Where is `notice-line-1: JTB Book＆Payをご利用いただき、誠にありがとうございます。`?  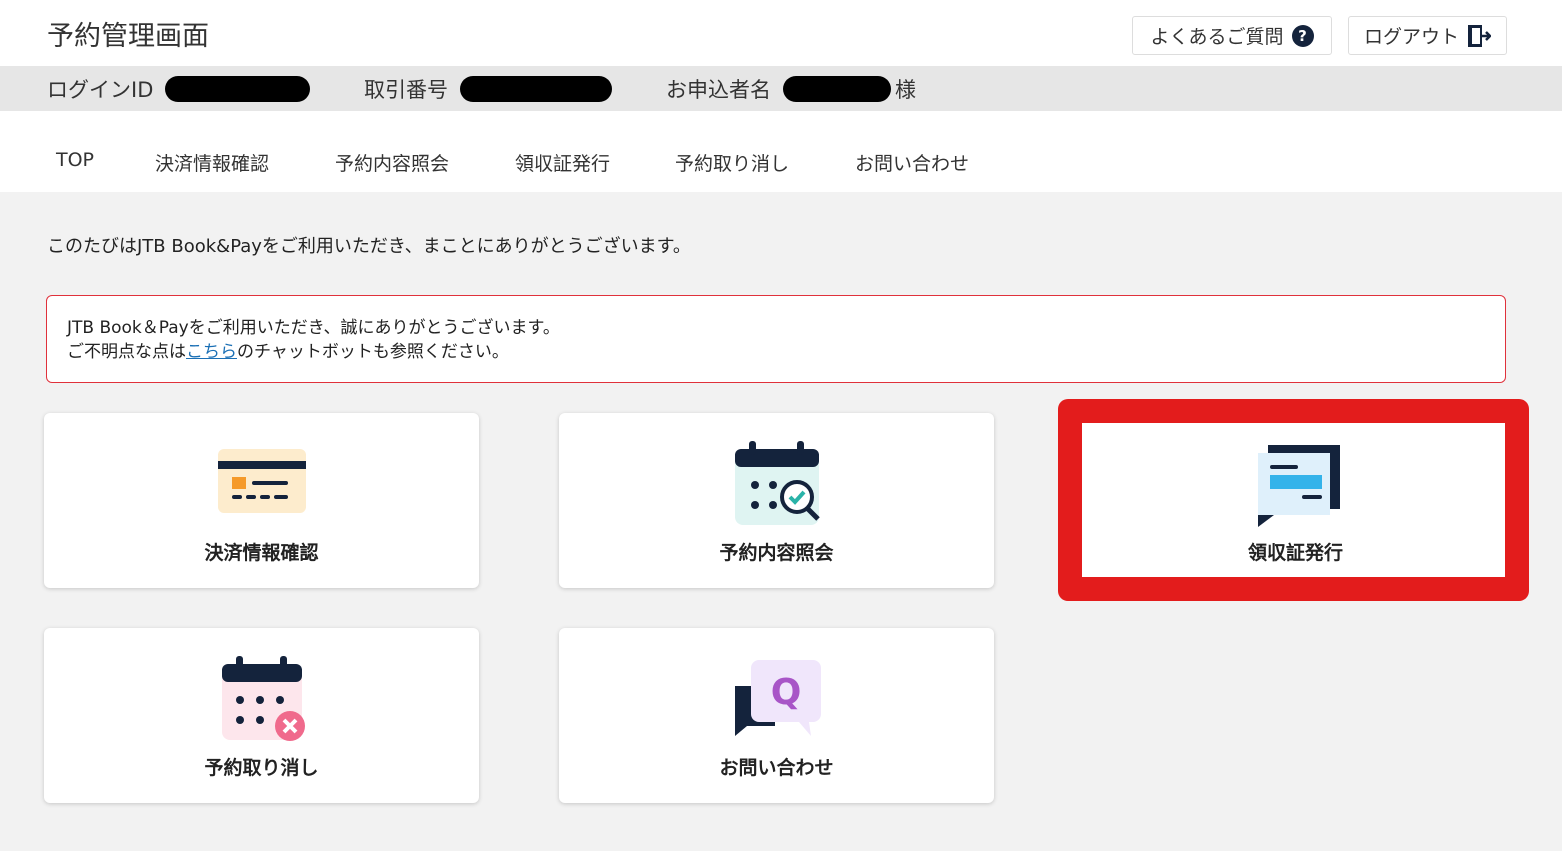 notice-line-1: JTB Book＆Payをご利用いただき、誠にありがとうございます。 is located at coordinates (313, 328).